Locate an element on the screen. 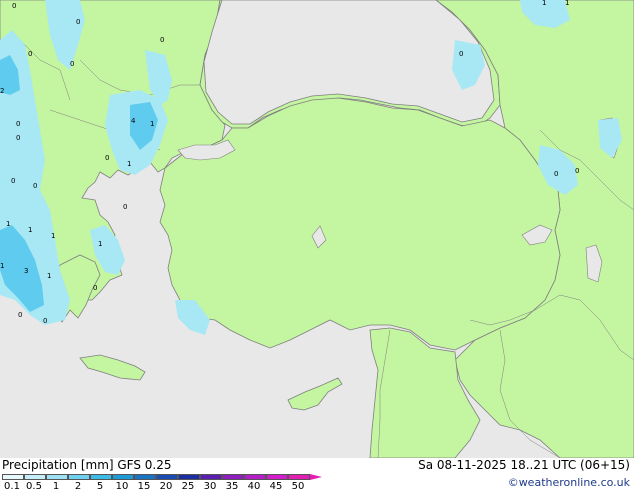  rain-label: 3 is located at coordinates (26, 271).